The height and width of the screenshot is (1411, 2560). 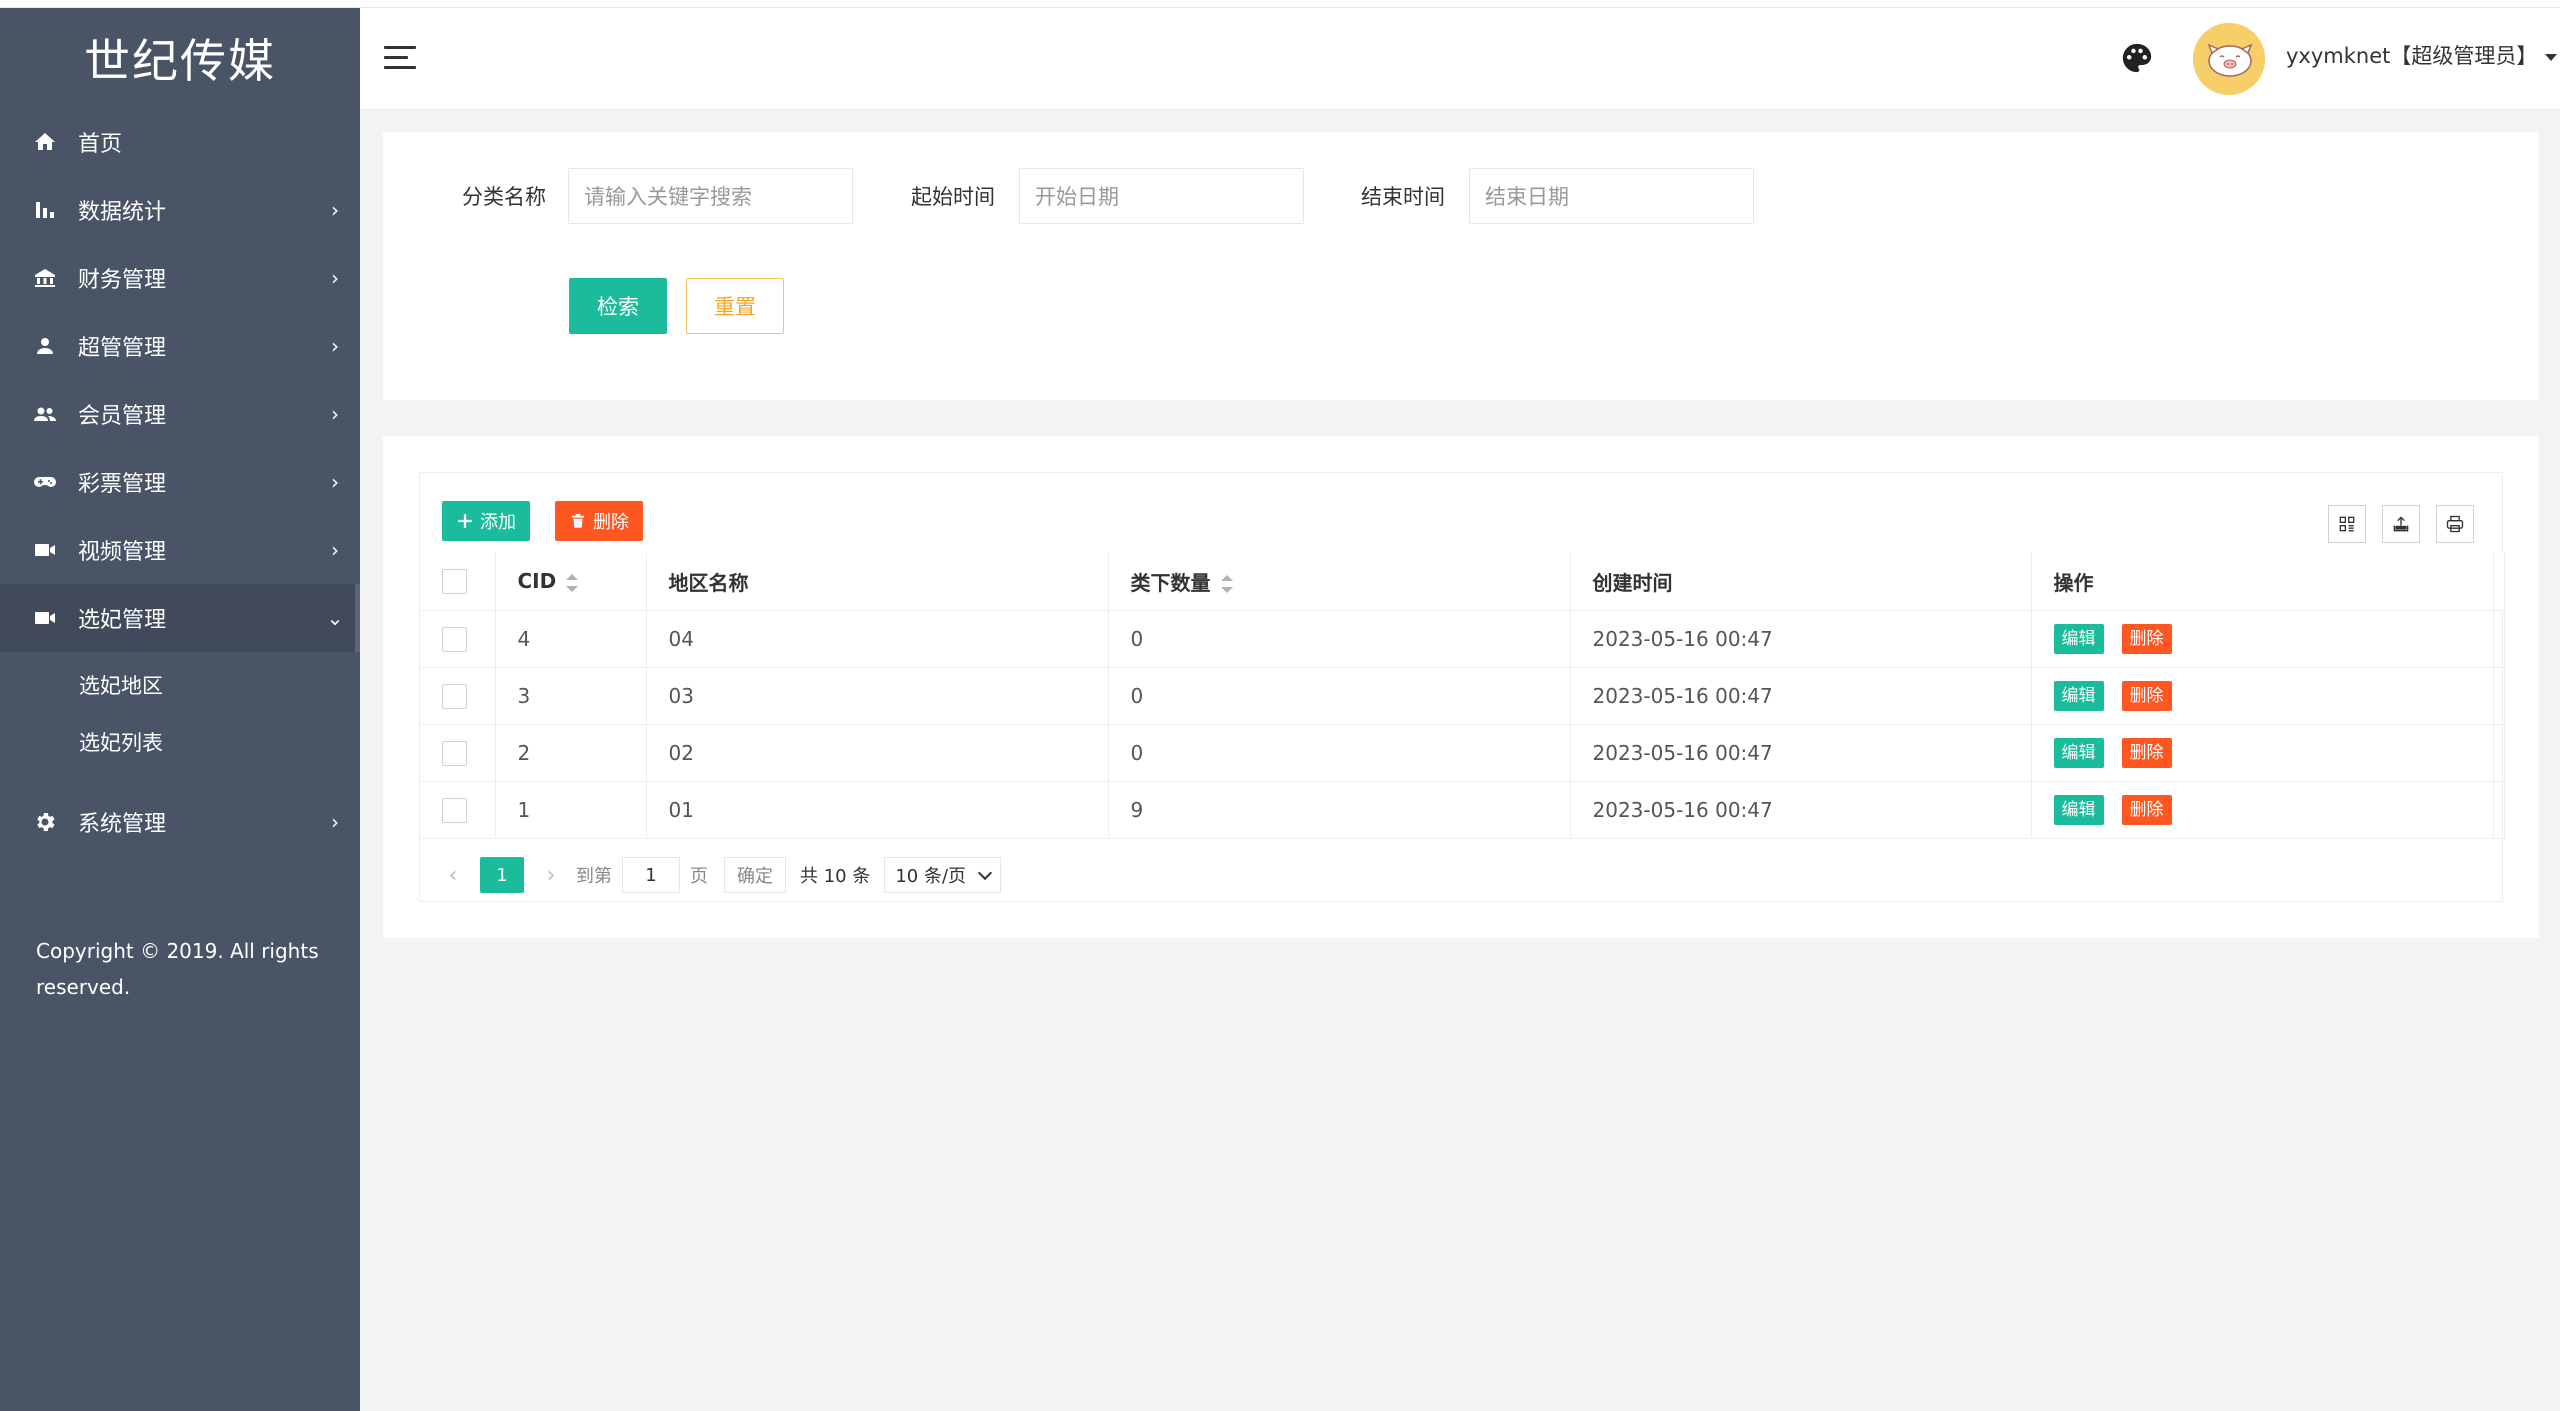 What do you see at coordinates (498, 522) in the screenshot?
I see `add-button-label: 添加` at bounding box center [498, 522].